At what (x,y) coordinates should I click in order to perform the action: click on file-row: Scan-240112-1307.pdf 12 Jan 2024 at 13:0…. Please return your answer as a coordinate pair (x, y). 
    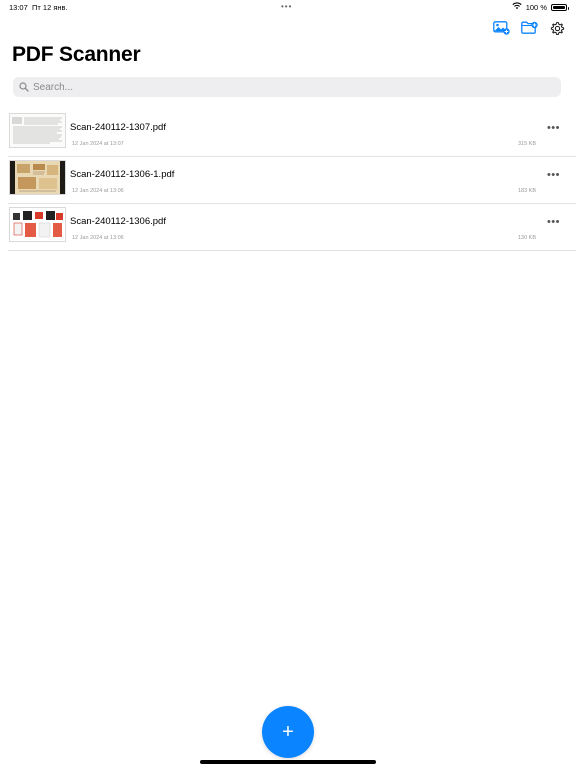
    Looking at the image, I should click on (288, 133).